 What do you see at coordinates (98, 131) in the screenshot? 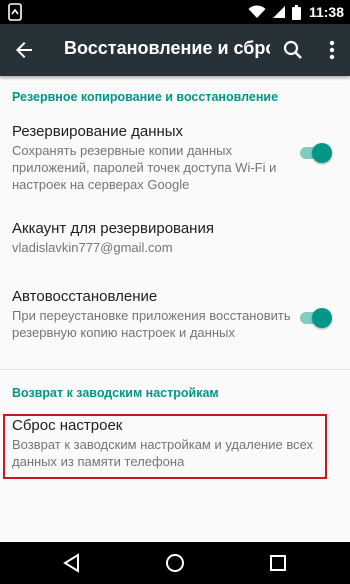
I see `backup-data-title: Резервирование данных` at bounding box center [98, 131].